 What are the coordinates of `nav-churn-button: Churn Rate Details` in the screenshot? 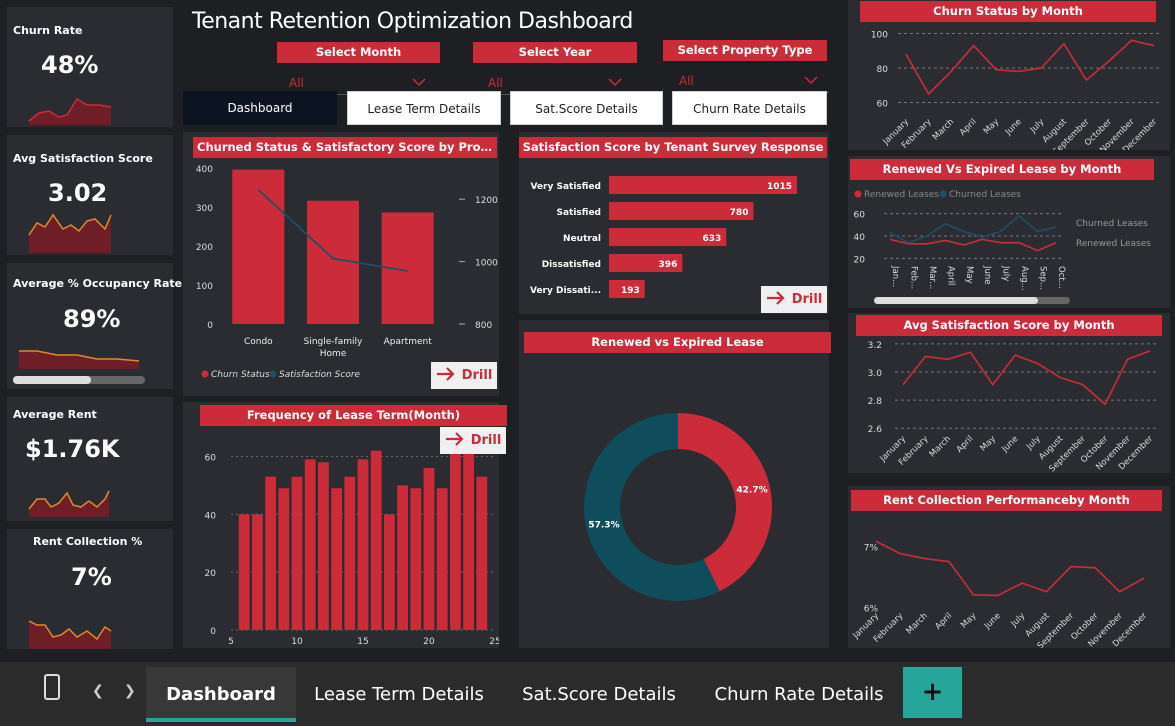 It's located at (749, 108).